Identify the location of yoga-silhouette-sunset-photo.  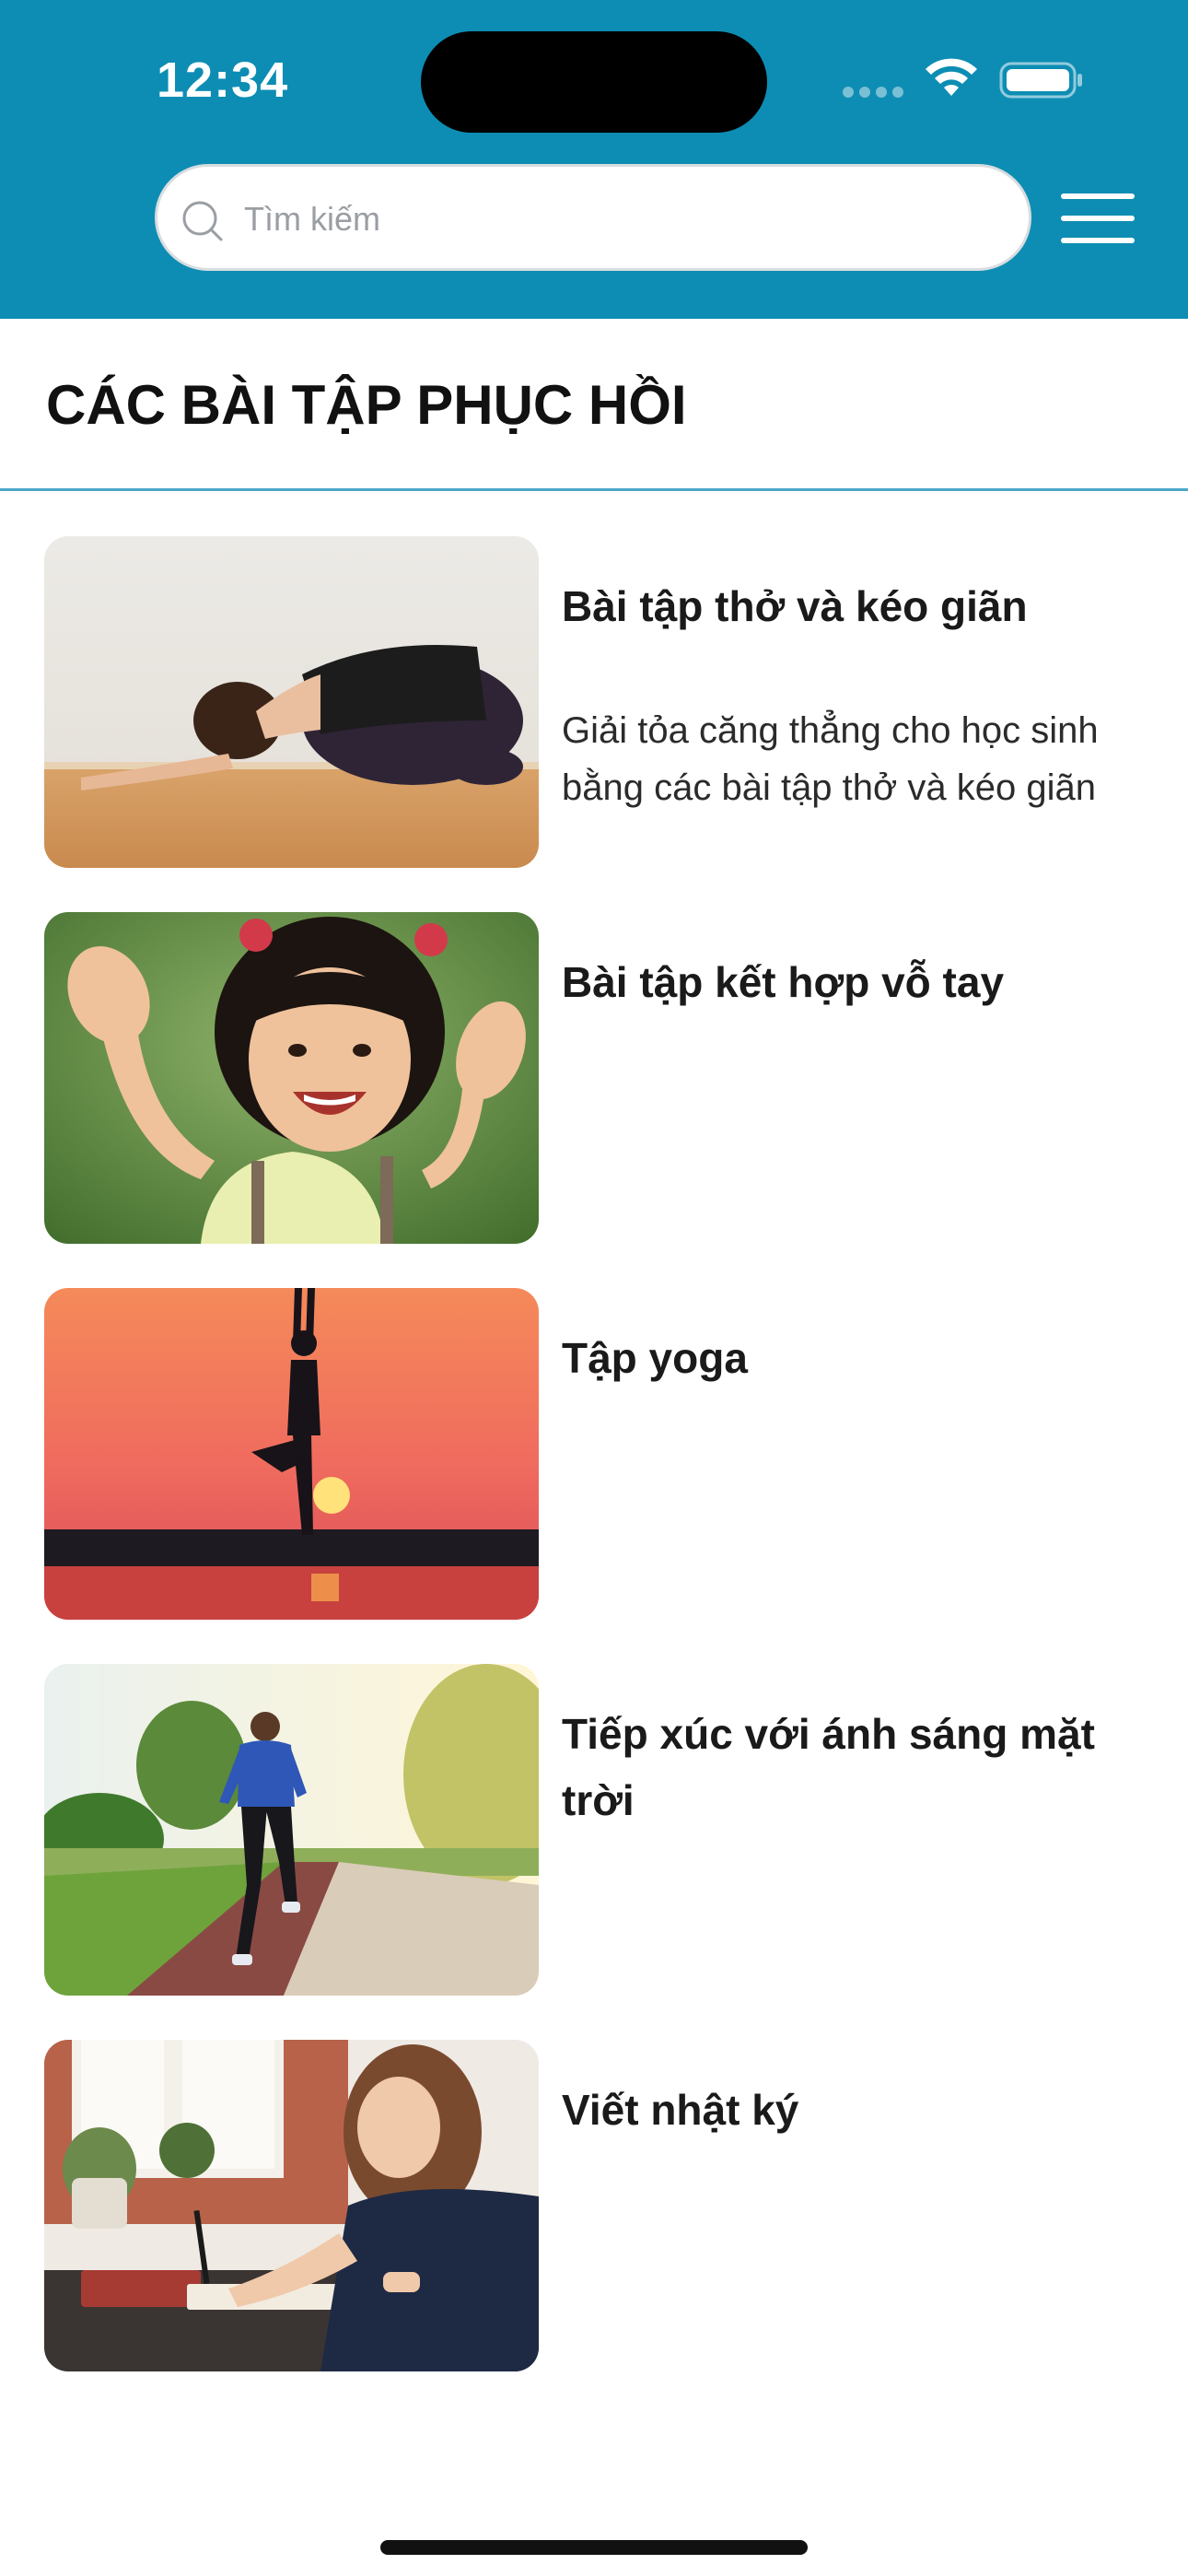
(291, 1454).